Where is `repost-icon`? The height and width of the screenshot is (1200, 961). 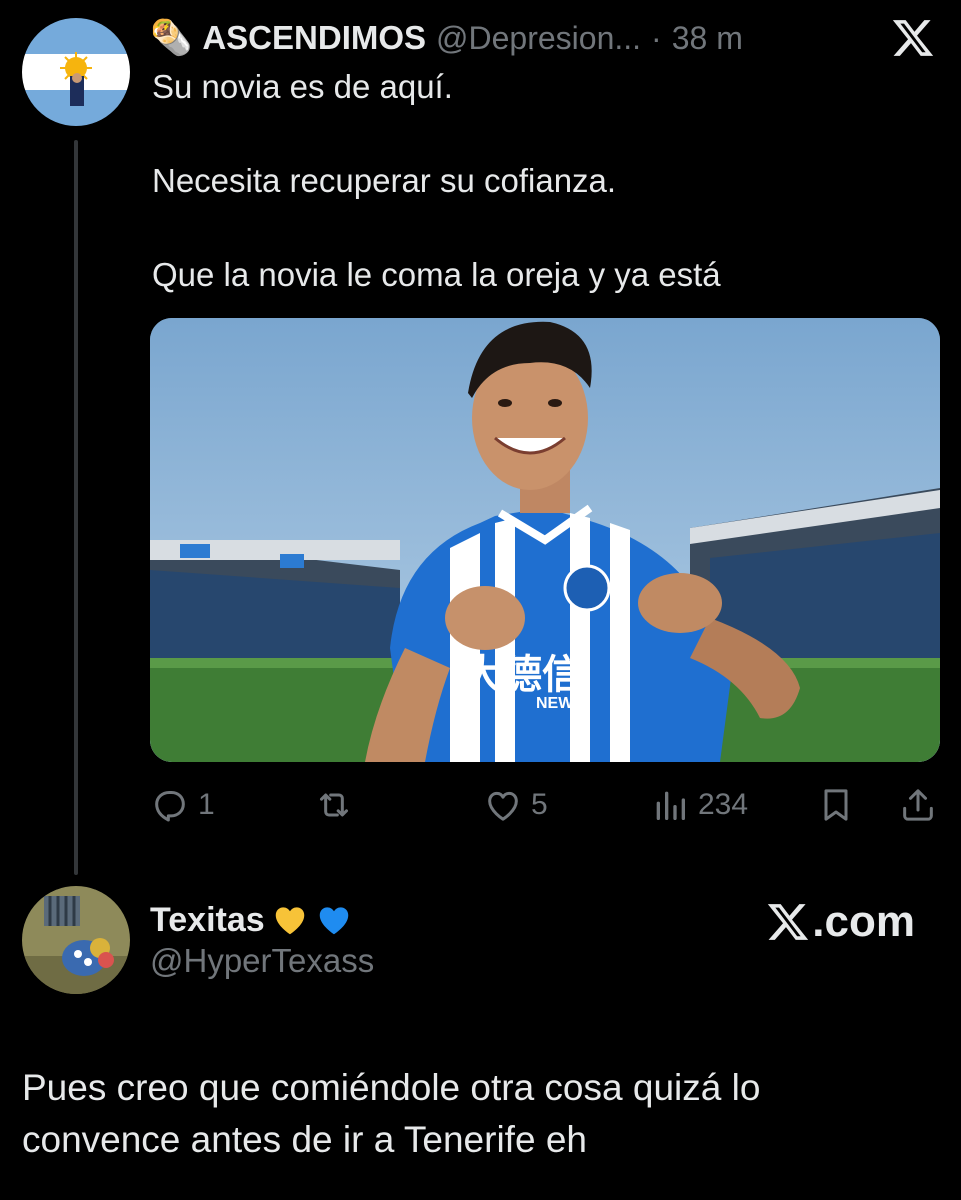 repost-icon is located at coordinates (334, 805).